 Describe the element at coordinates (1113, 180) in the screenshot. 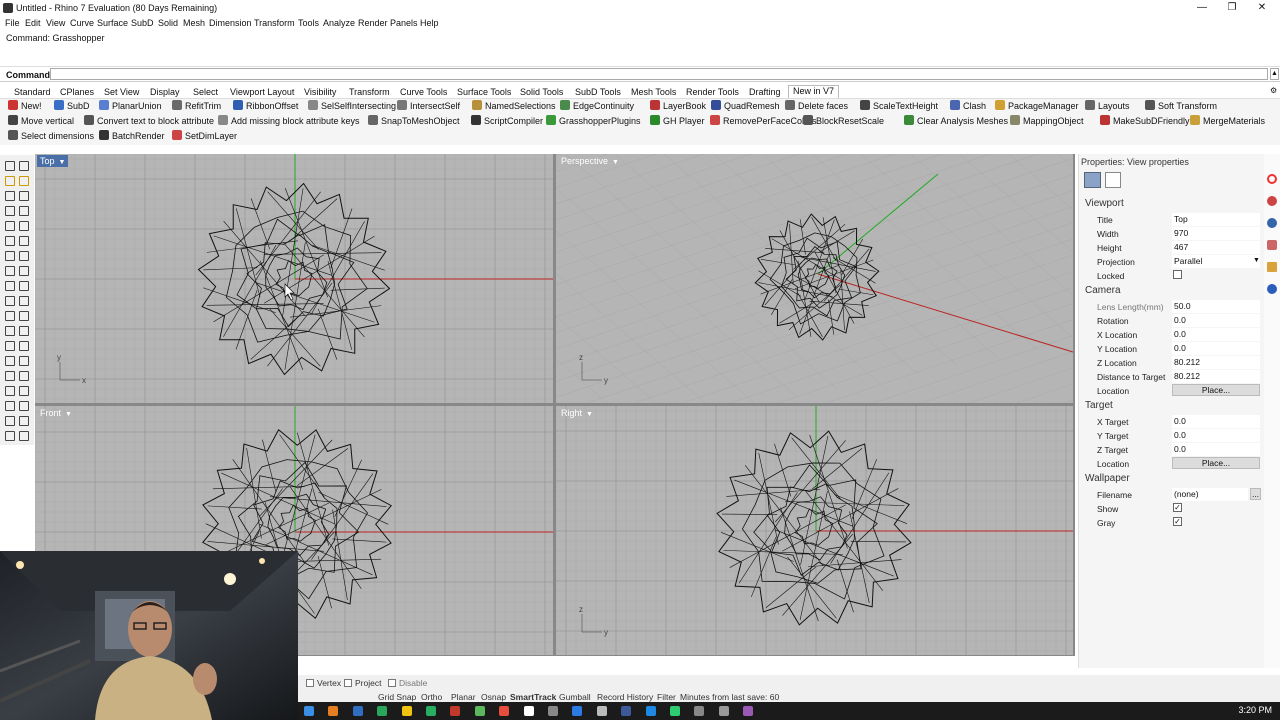

I see `object-properties-icon` at that location.